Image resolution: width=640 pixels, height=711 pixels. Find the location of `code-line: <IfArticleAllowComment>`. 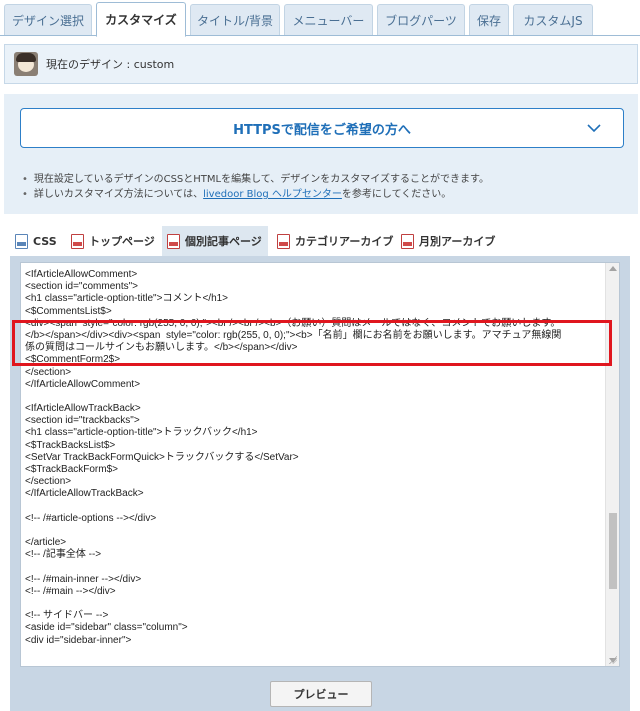

code-line: <IfArticleAllowComment> is located at coordinates (81, 274).